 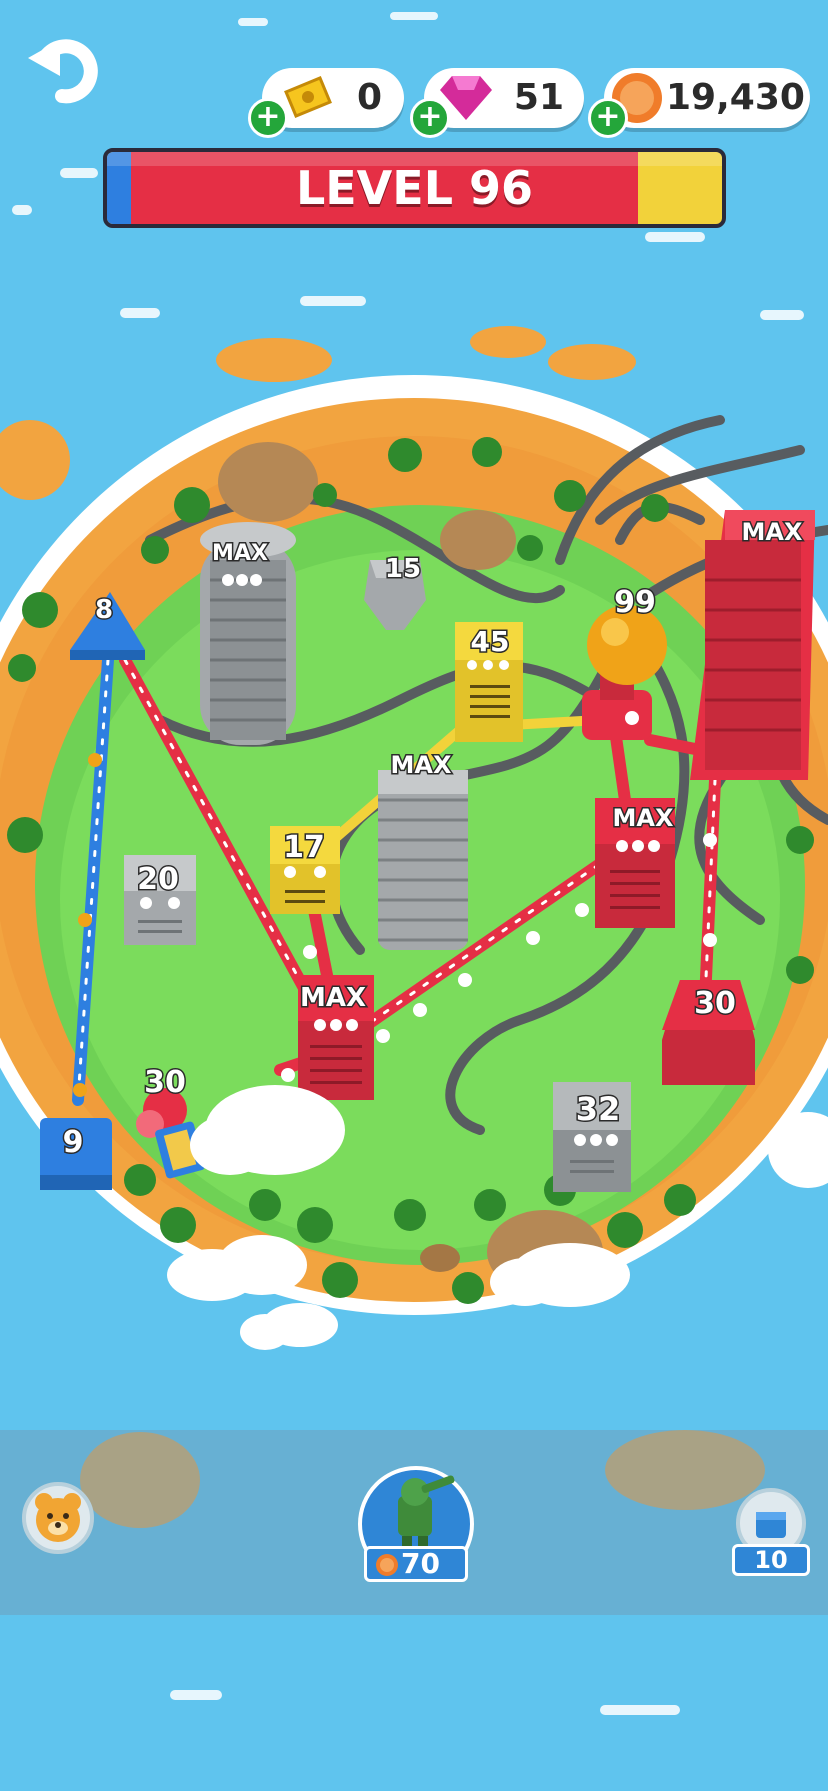 I want to click on add-coins-button: +, so click(x=608, y=118).